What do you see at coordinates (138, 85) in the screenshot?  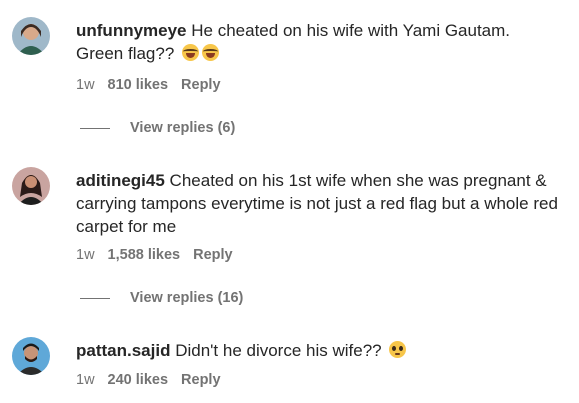 I see `likes-count: 810 likes` at bounding box center [138, 85].